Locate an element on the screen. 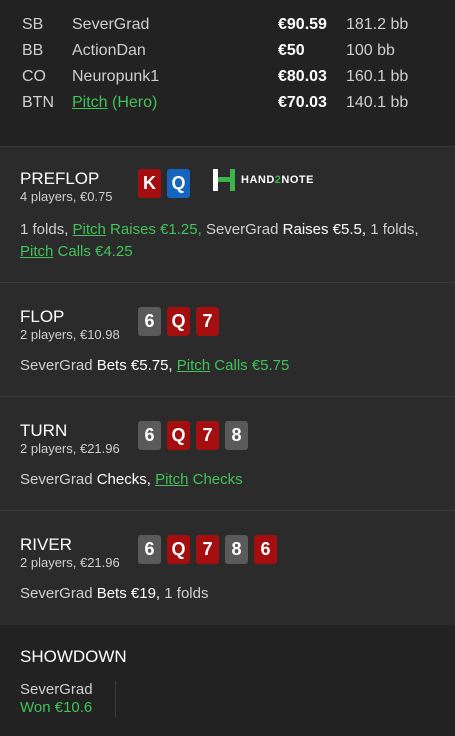  player-row: CO Neuropunk1 €80.03 160.1 bb is located at coordinates (227, 77).